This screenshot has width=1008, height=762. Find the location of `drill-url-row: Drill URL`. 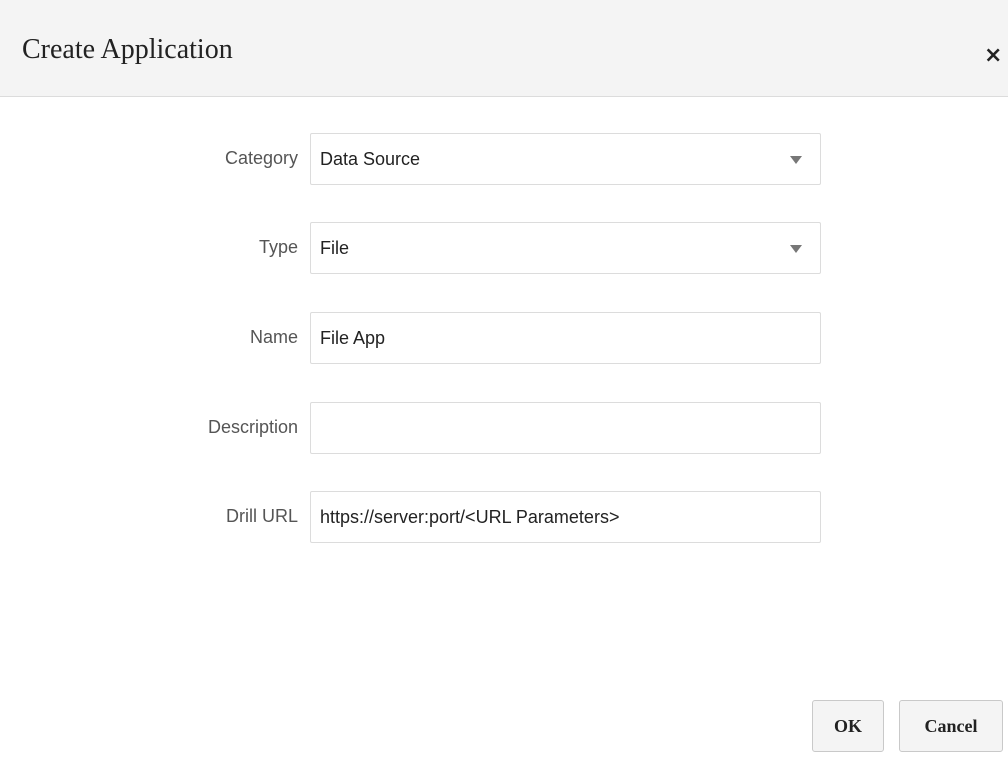

drill-url-row: Drill URL is located at coordinates (504, 517).